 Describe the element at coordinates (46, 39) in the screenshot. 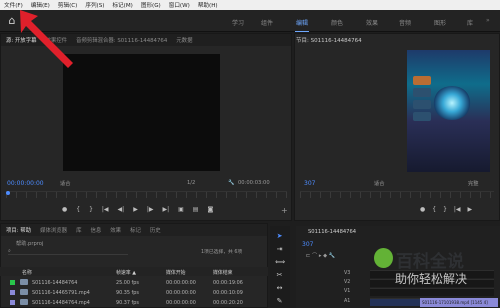

I see `annotation-arrow-icon` at that location.